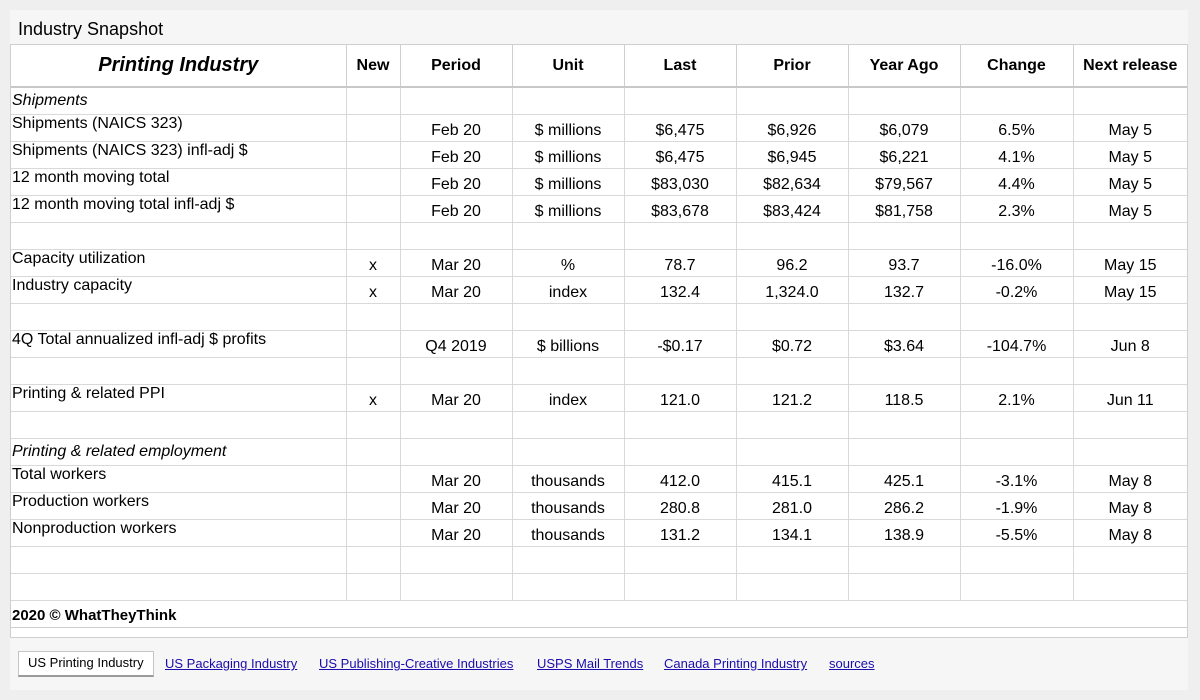  What do you see at coordinates (735, 664) in the screenshot?
I see `tab-link-canada-printing: Canada Printing Industry` at bounding box center [735, 664].